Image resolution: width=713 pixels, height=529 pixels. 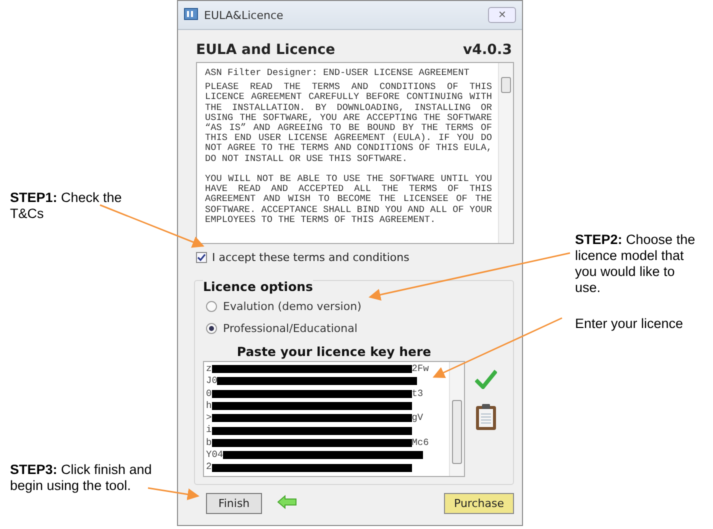 What do you see at coordinates (629, 324) in the screenshot?
I see `step-note: Enter your licence` at bounding box center [629, 324].